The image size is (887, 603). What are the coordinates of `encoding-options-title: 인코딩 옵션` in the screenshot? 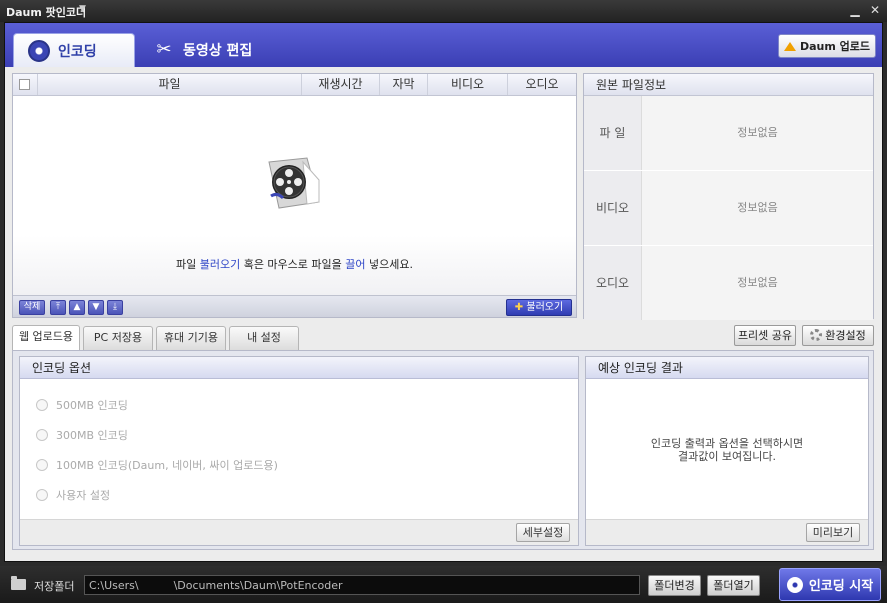 It's located at (299, 368).